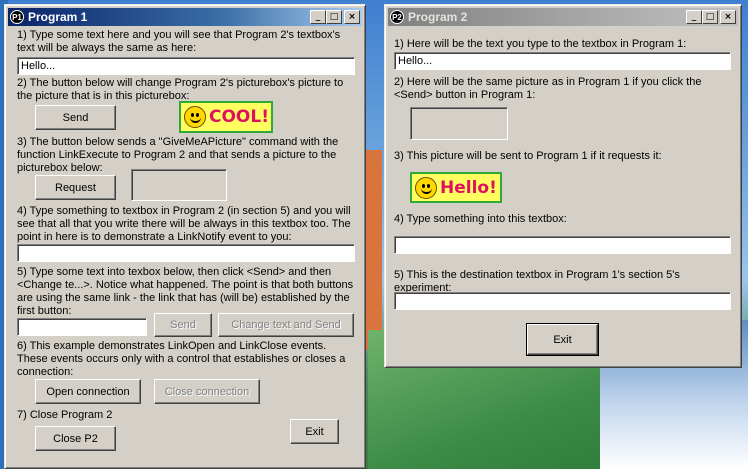 The width and height of the screenshot is (748, 469). I want to click on p1-request-picturebox, so click(179, 185).